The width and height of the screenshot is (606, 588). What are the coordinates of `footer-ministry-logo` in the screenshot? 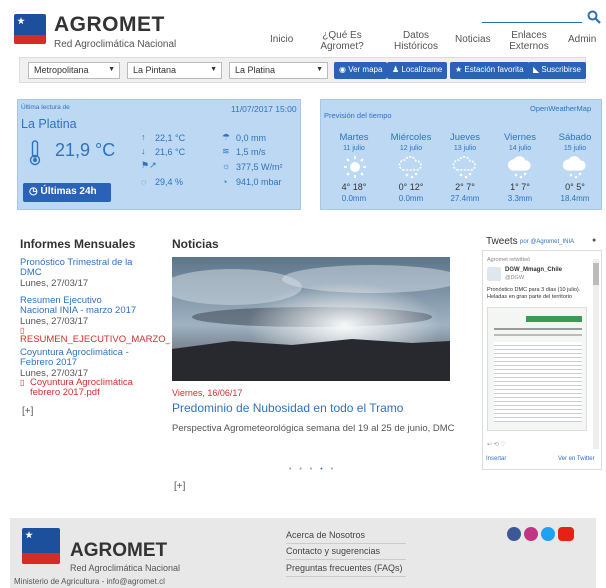 It's located at (41, 546).